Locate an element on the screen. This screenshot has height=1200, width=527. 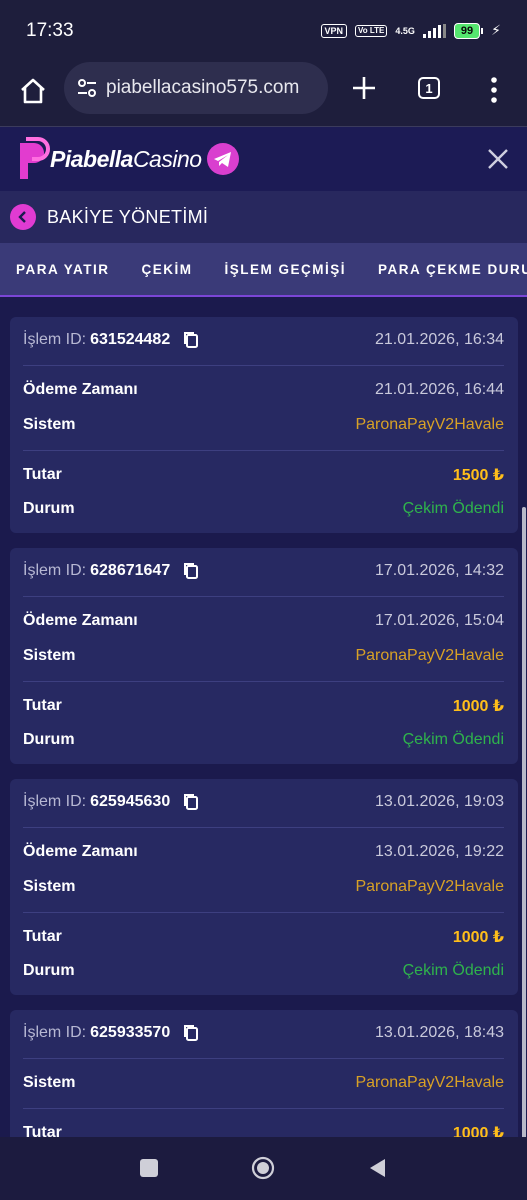
amount-value: 1500 ₺ is located at coordinates (478, 475).